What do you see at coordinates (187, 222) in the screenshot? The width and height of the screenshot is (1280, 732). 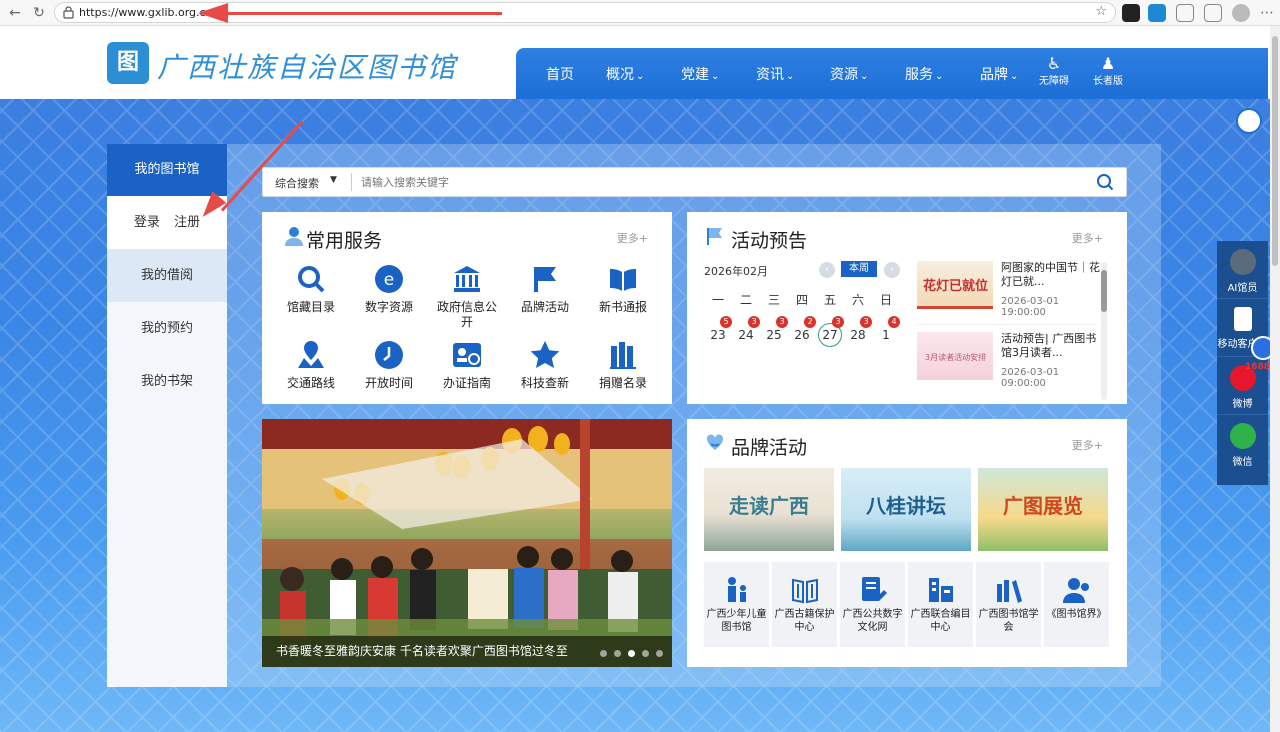 I see `register-link: 注册` at bounding box center [187, 222].